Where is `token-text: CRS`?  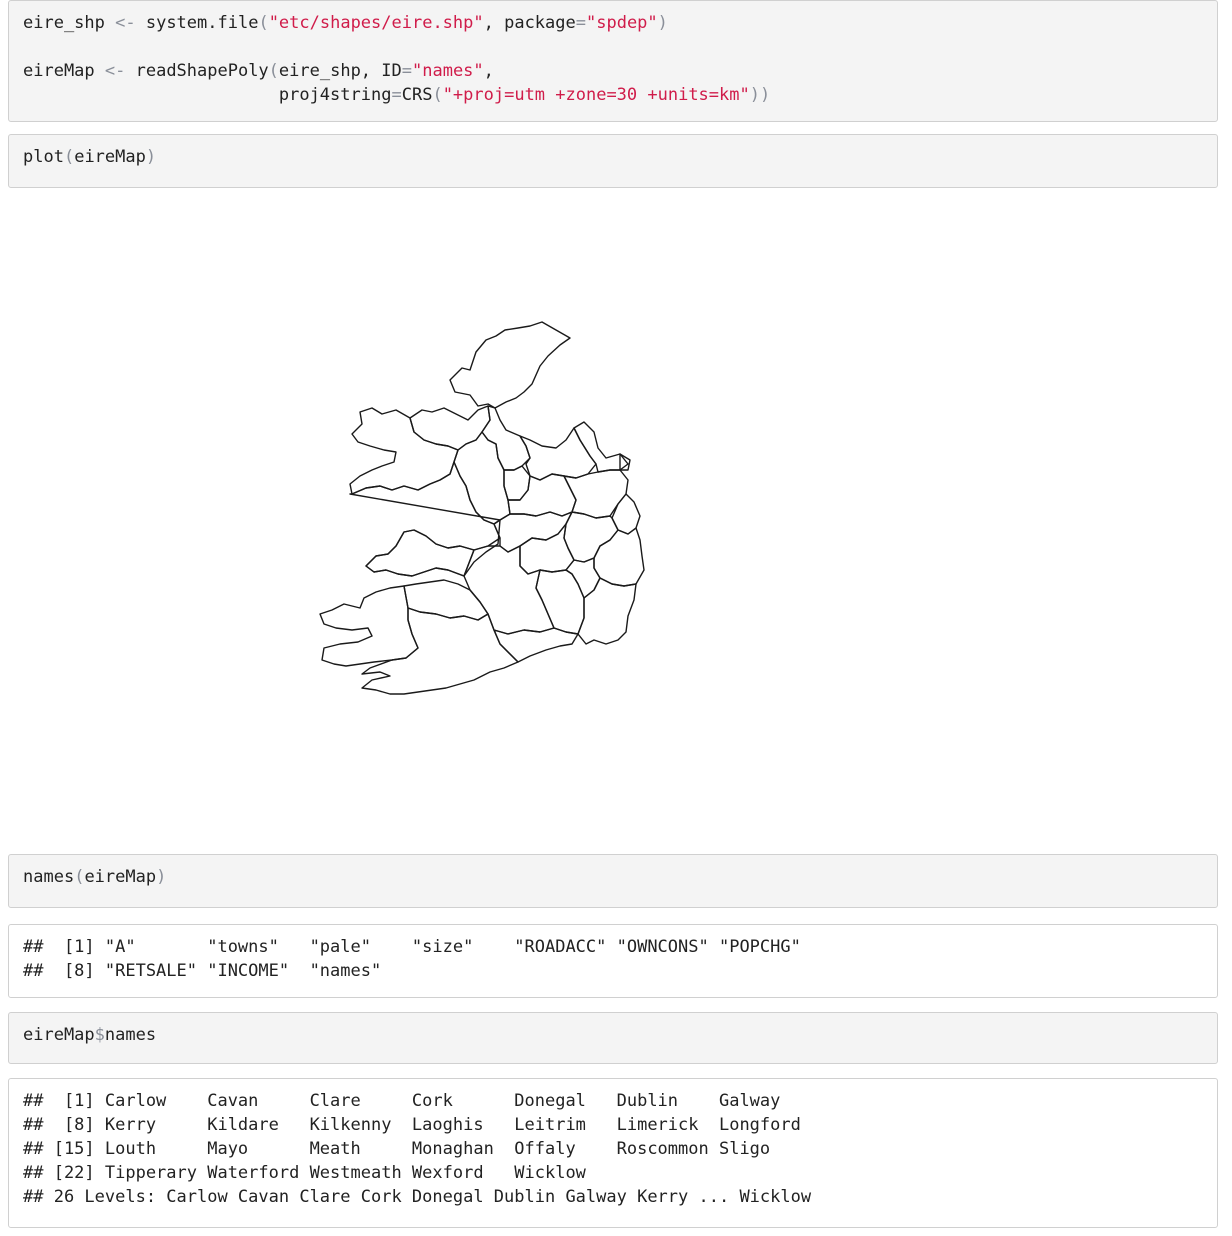 token-text: CRS is located at coordinates (417, 95).